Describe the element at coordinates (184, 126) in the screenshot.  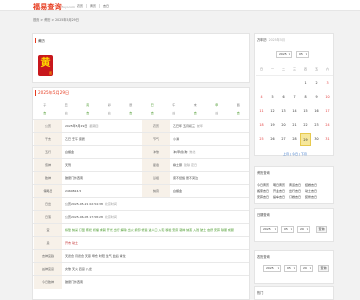
I see `row-value-2-main: 乙巳年 五月初三` at that location.